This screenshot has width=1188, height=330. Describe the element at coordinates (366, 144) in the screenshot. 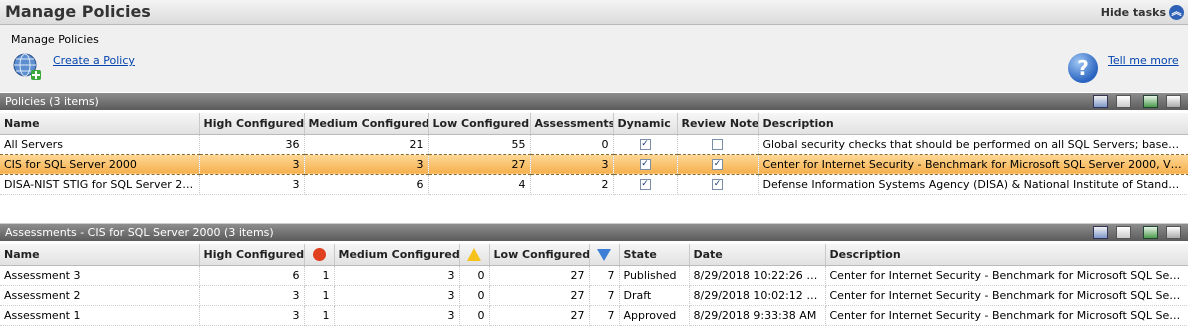

I see `medium-configured: 21` at that location.